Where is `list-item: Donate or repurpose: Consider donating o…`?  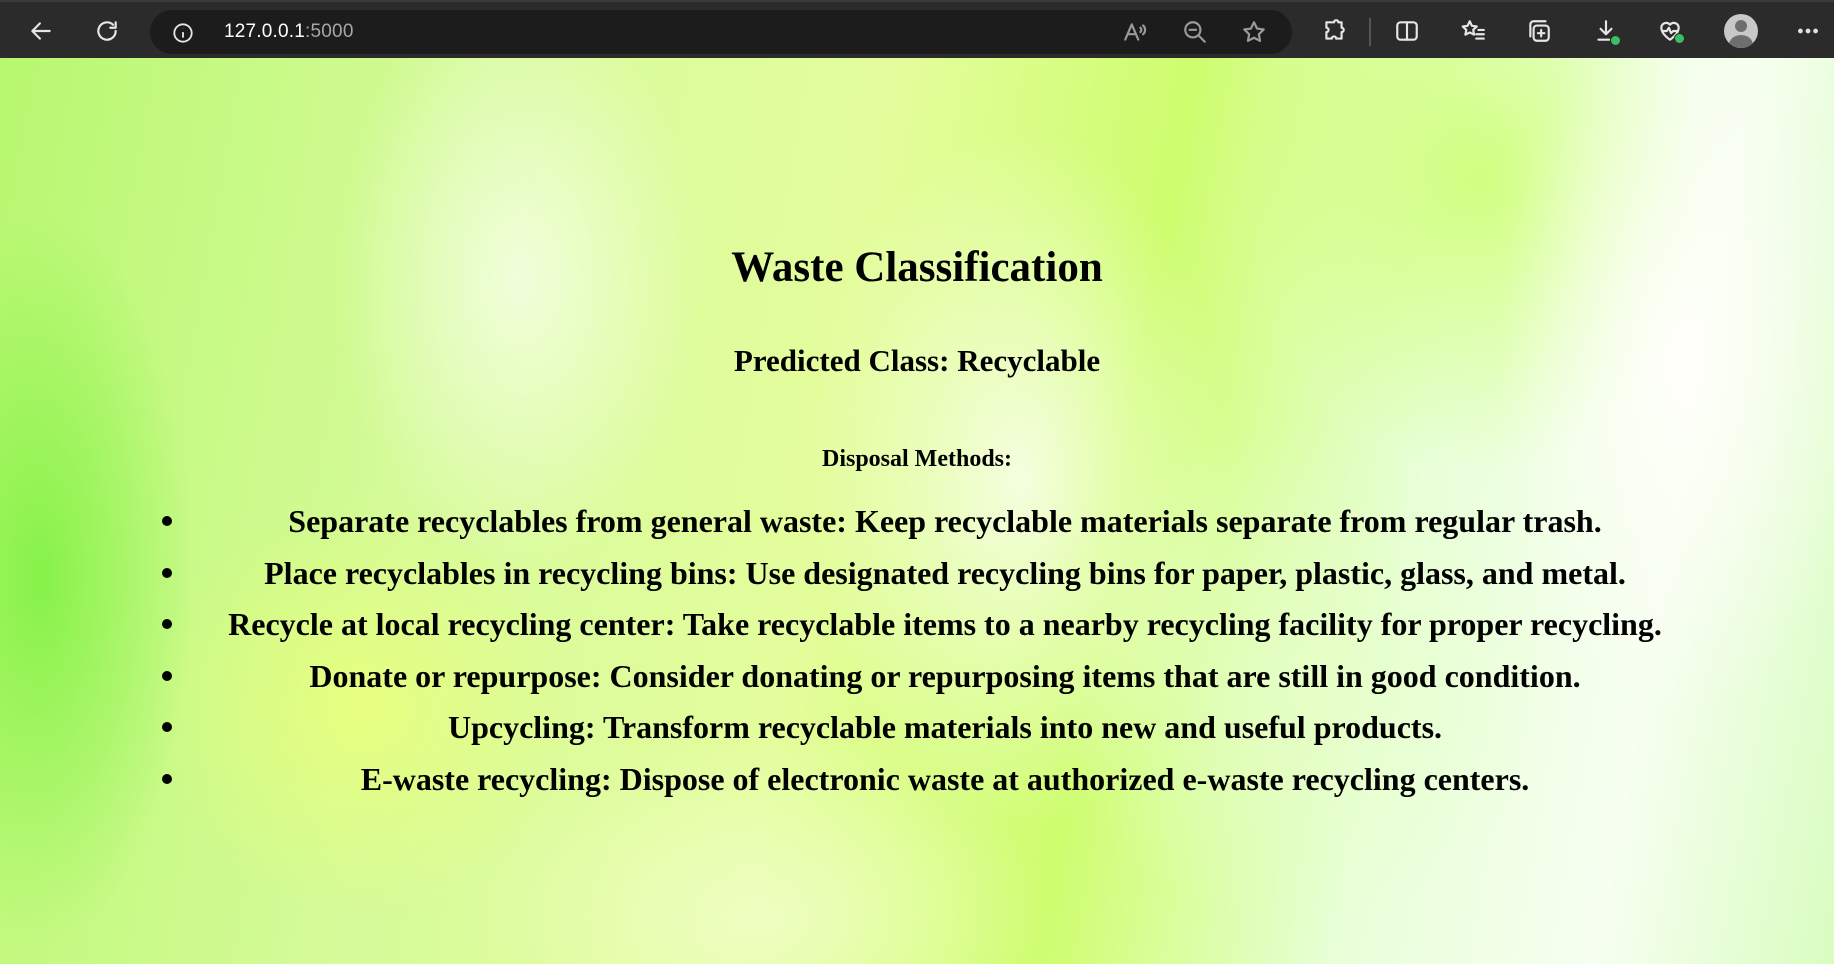 list-item: Donate or repurpose: Consider donating o… is located at coordinates (945, 681).